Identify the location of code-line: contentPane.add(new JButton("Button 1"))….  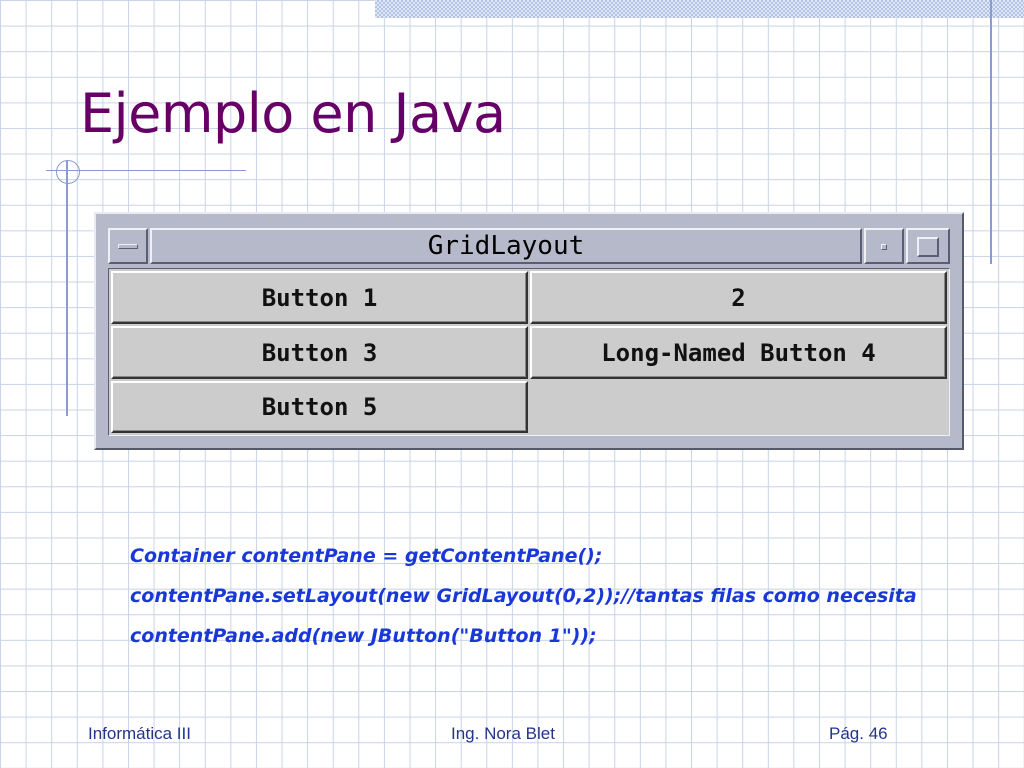
(363, 636).